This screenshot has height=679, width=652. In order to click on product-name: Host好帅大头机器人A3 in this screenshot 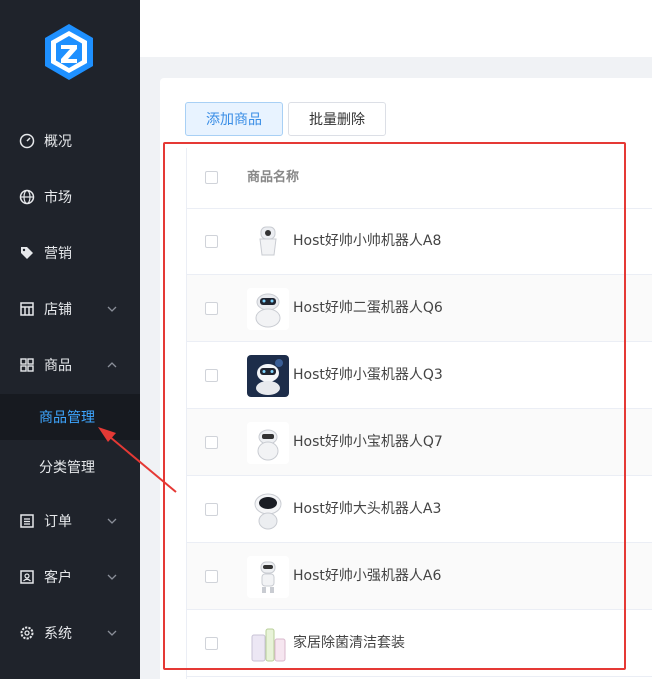, I will do `click(367, 509)`.